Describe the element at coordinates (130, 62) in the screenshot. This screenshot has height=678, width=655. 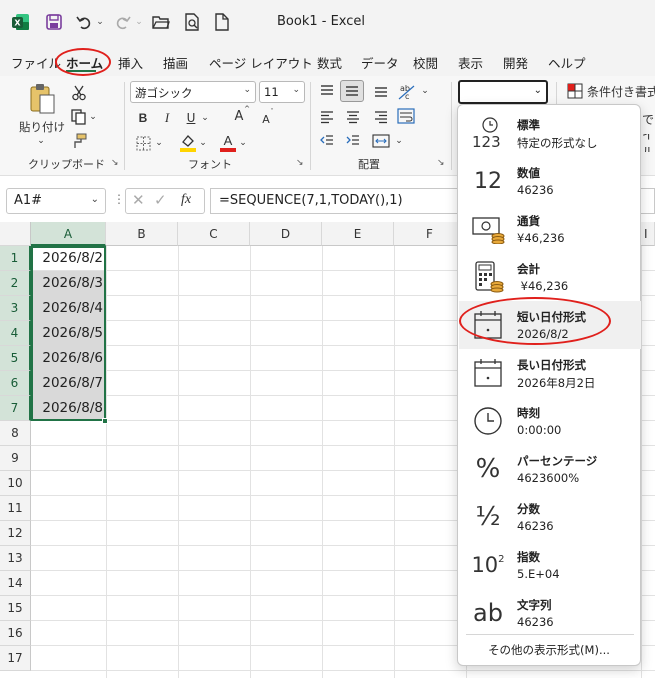
I see `tab-insert: 挿入` at that location.